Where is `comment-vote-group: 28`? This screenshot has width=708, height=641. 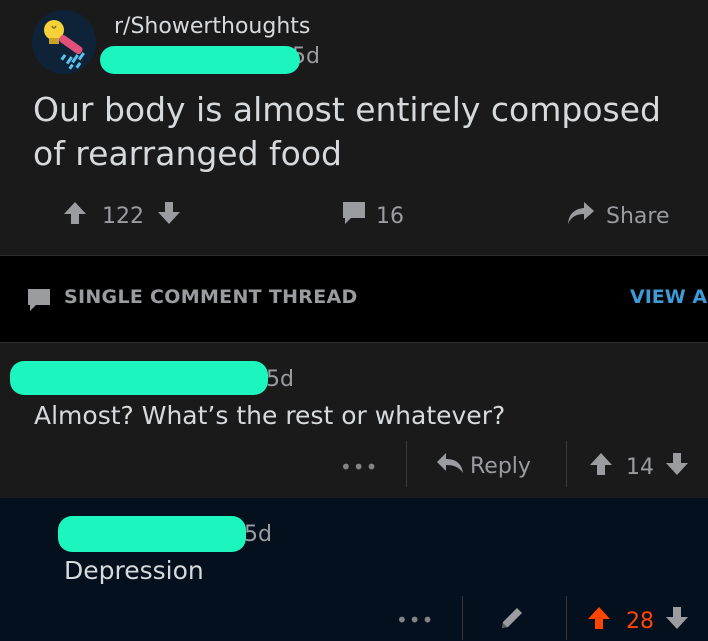 comment-vote-group: 28 is located at coordinates (638, 621).